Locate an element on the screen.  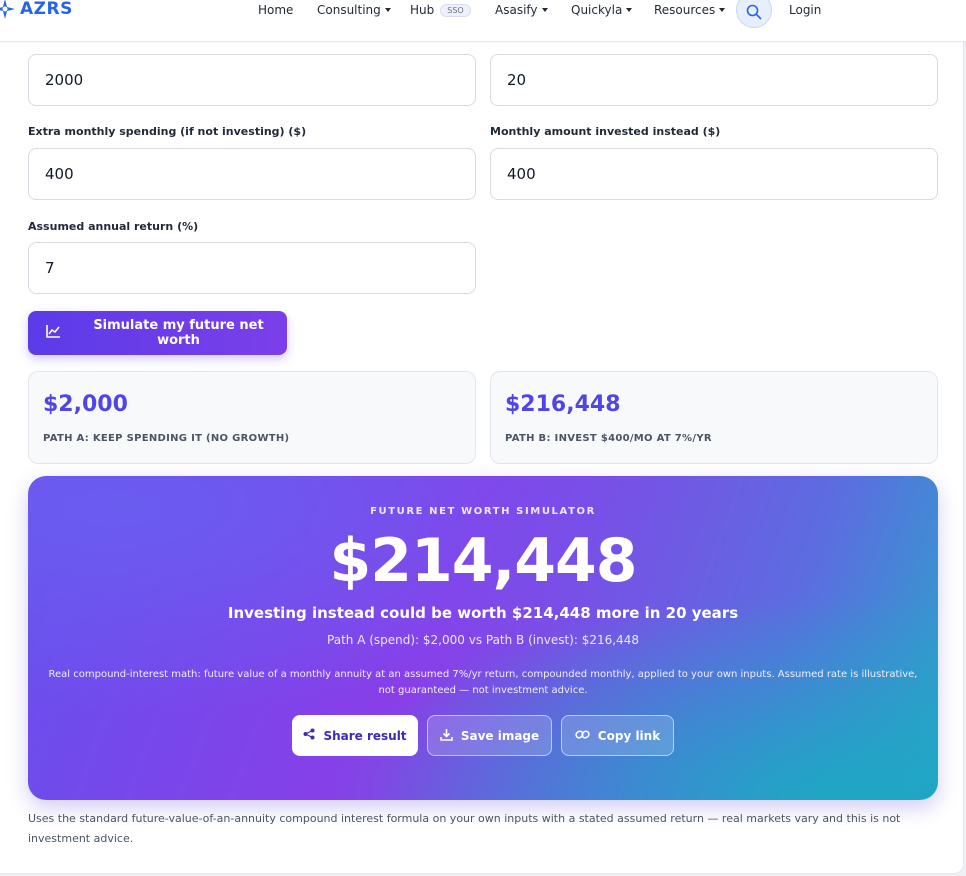
path-b-value: $216,448 is located at coordinates (563, 404).